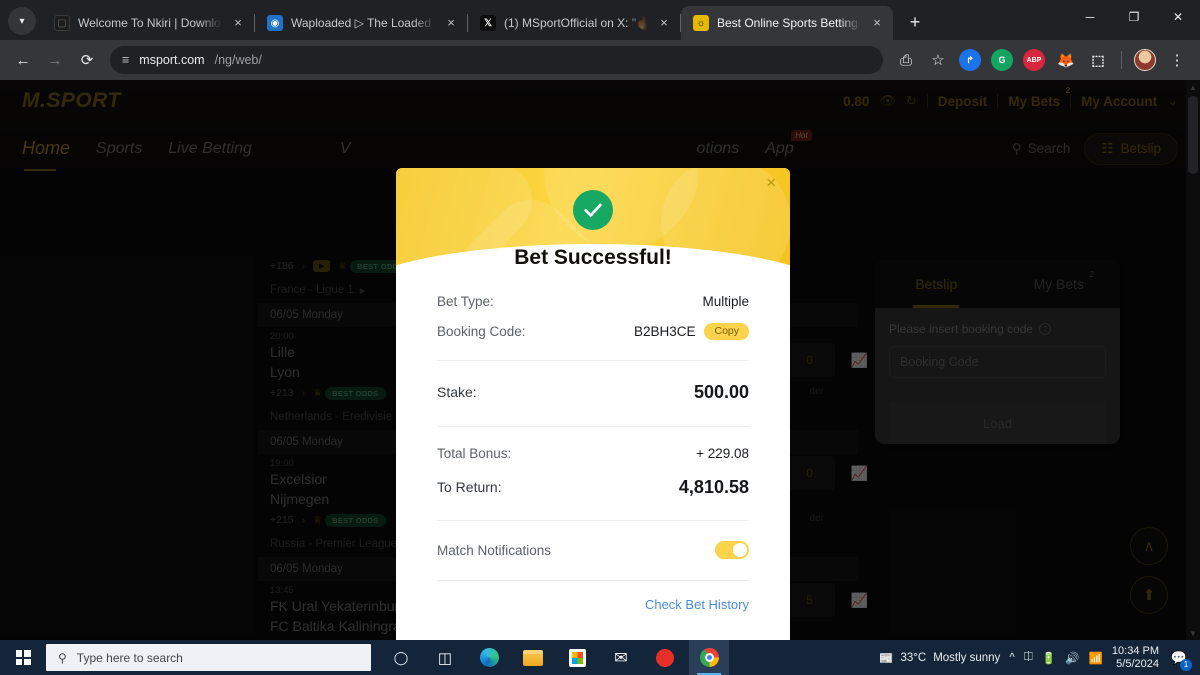 Image resolution: width=1200 pixels, height=675 pixels. I want to click on extension-icon-1: ↱, so click(970, 60).